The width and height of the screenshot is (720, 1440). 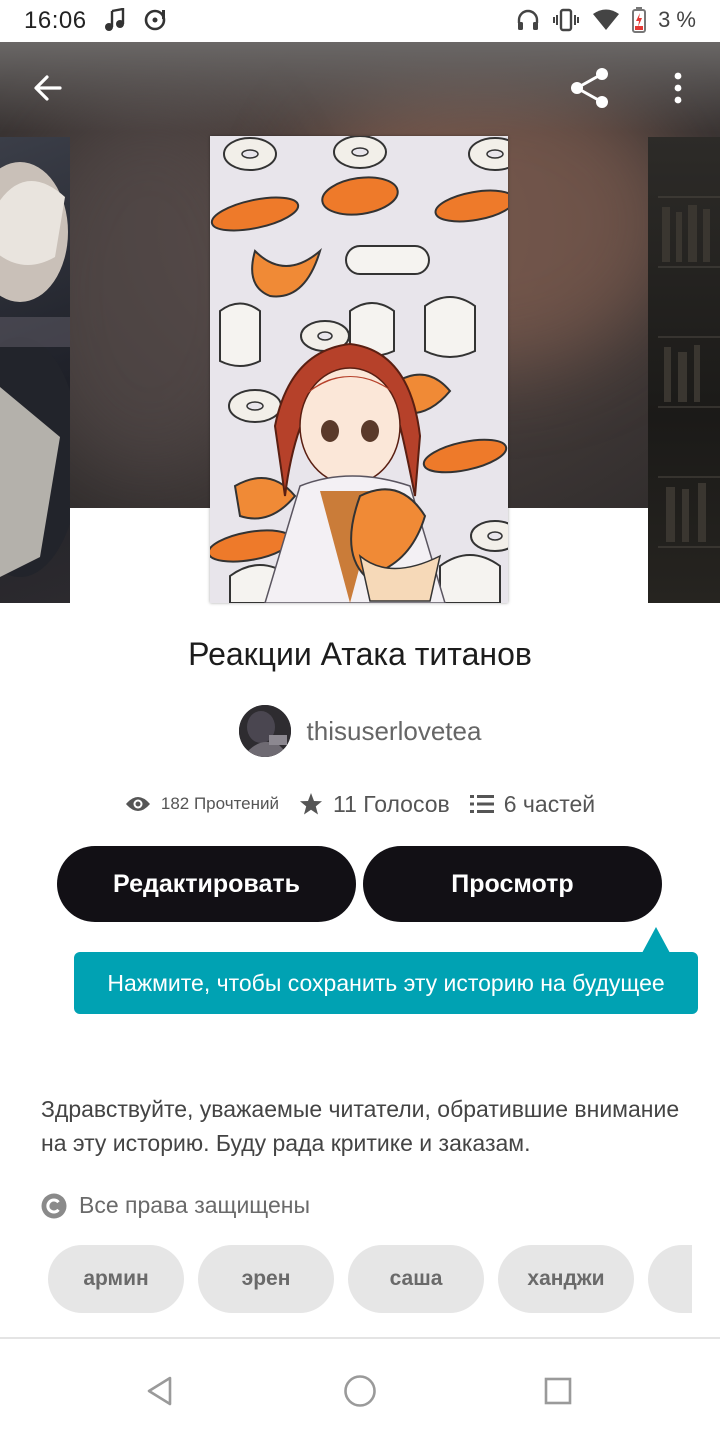 I want to click on nav-home-button, so click(x=360, y=1391).